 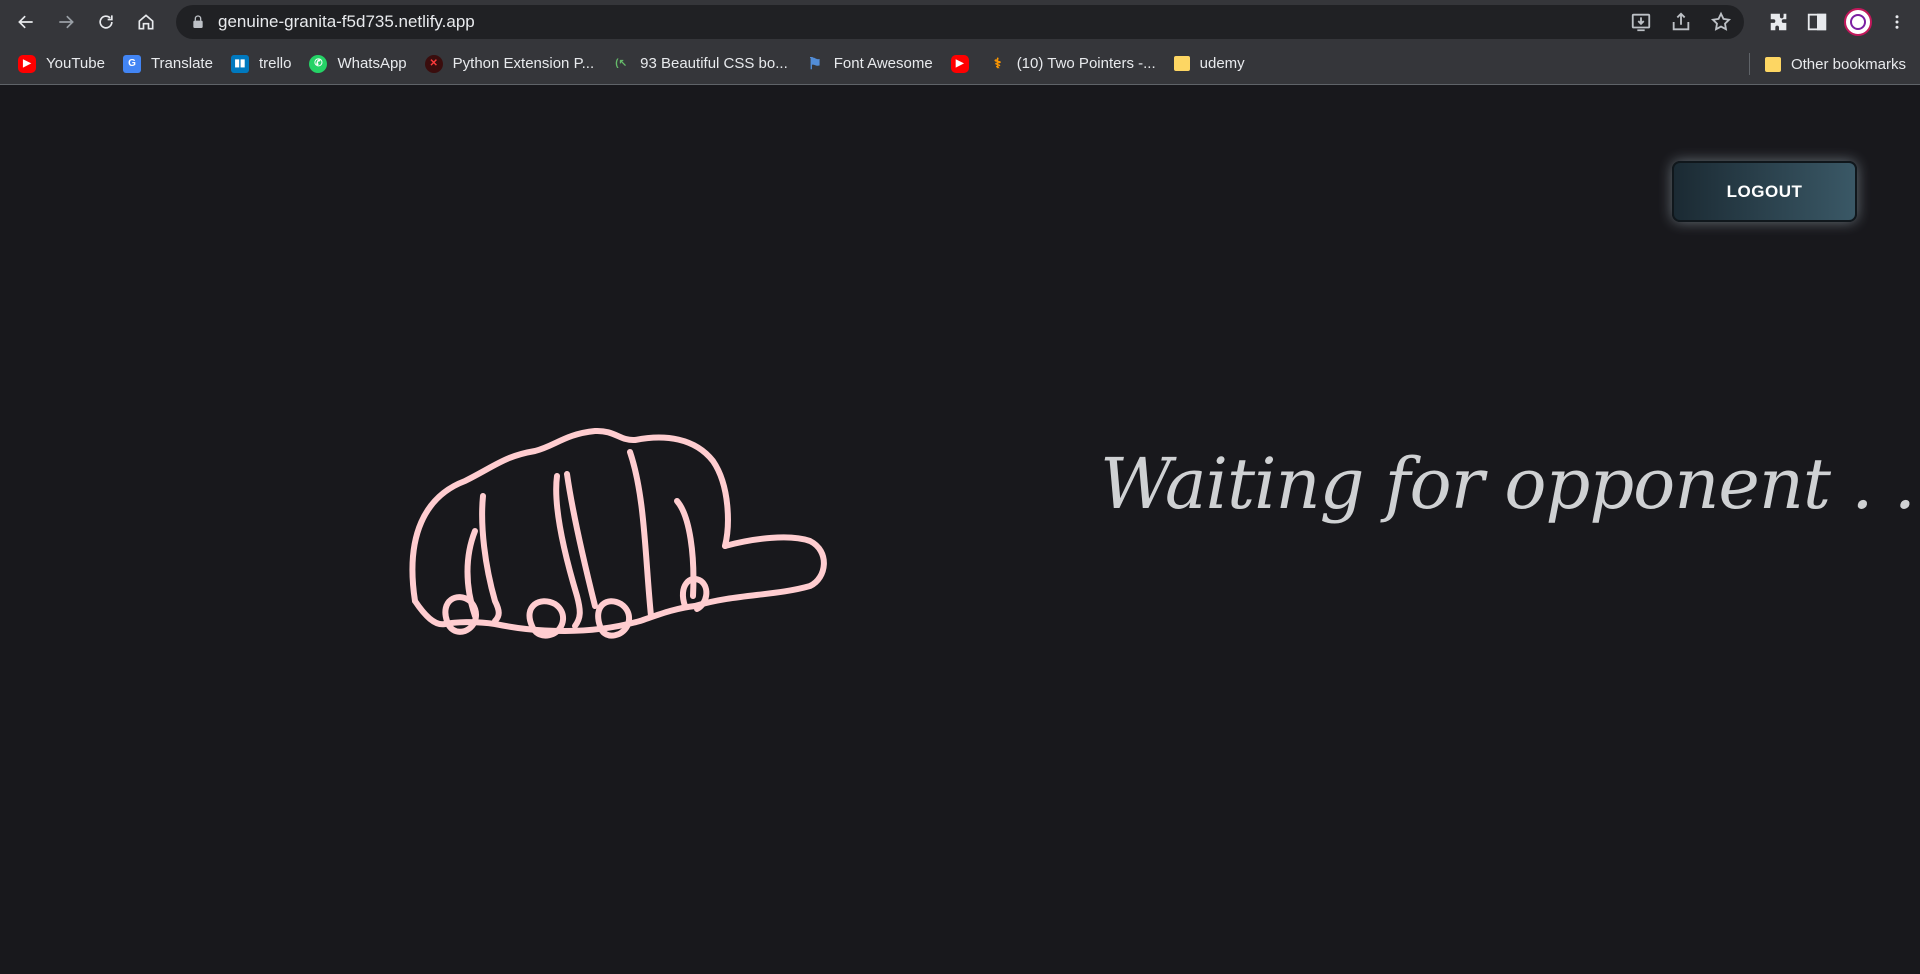 I want to click on logout-button: LOGOUT, so click(x=1764, y=191).